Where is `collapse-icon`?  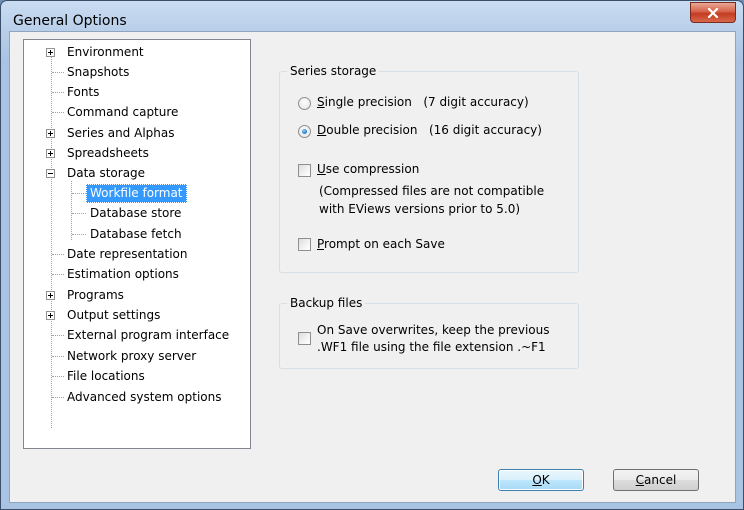 collapse-icon is located at coordinates (50, 173).